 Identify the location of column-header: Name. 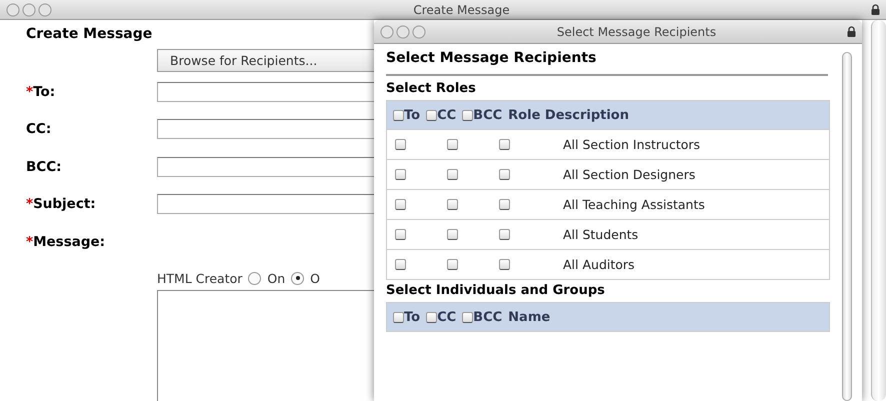
(529, 317).